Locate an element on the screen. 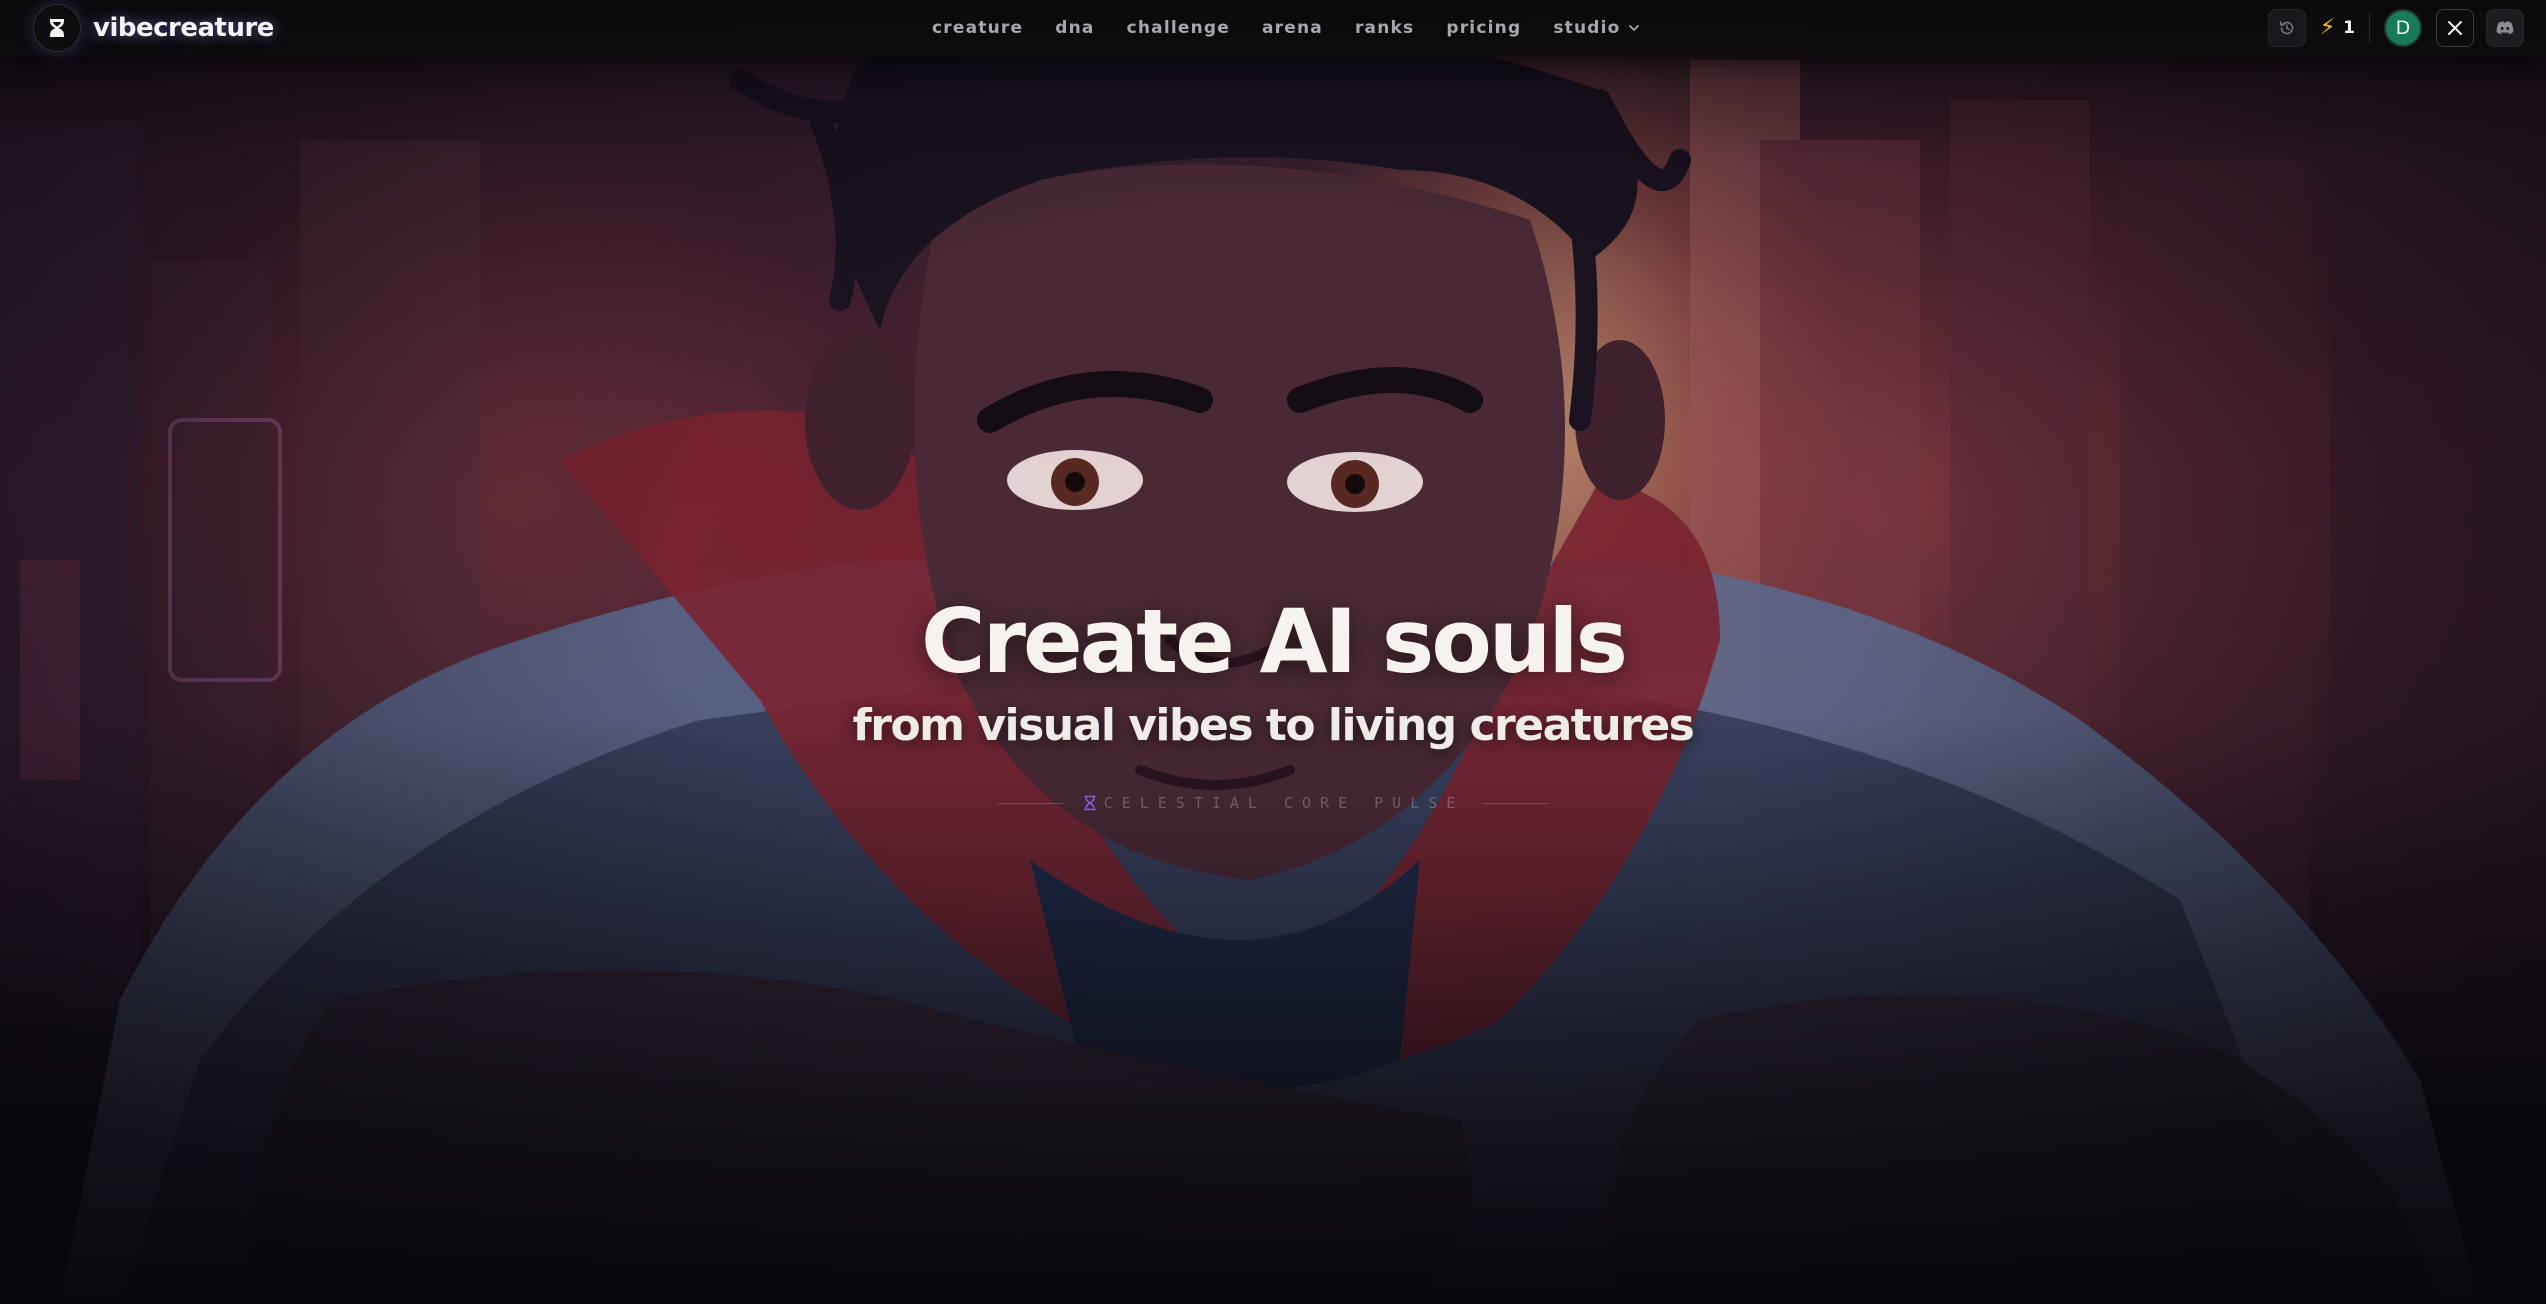 The height and width of the screenshot is (1304, 2546). discord-button is located at coordinates (2505, 28).